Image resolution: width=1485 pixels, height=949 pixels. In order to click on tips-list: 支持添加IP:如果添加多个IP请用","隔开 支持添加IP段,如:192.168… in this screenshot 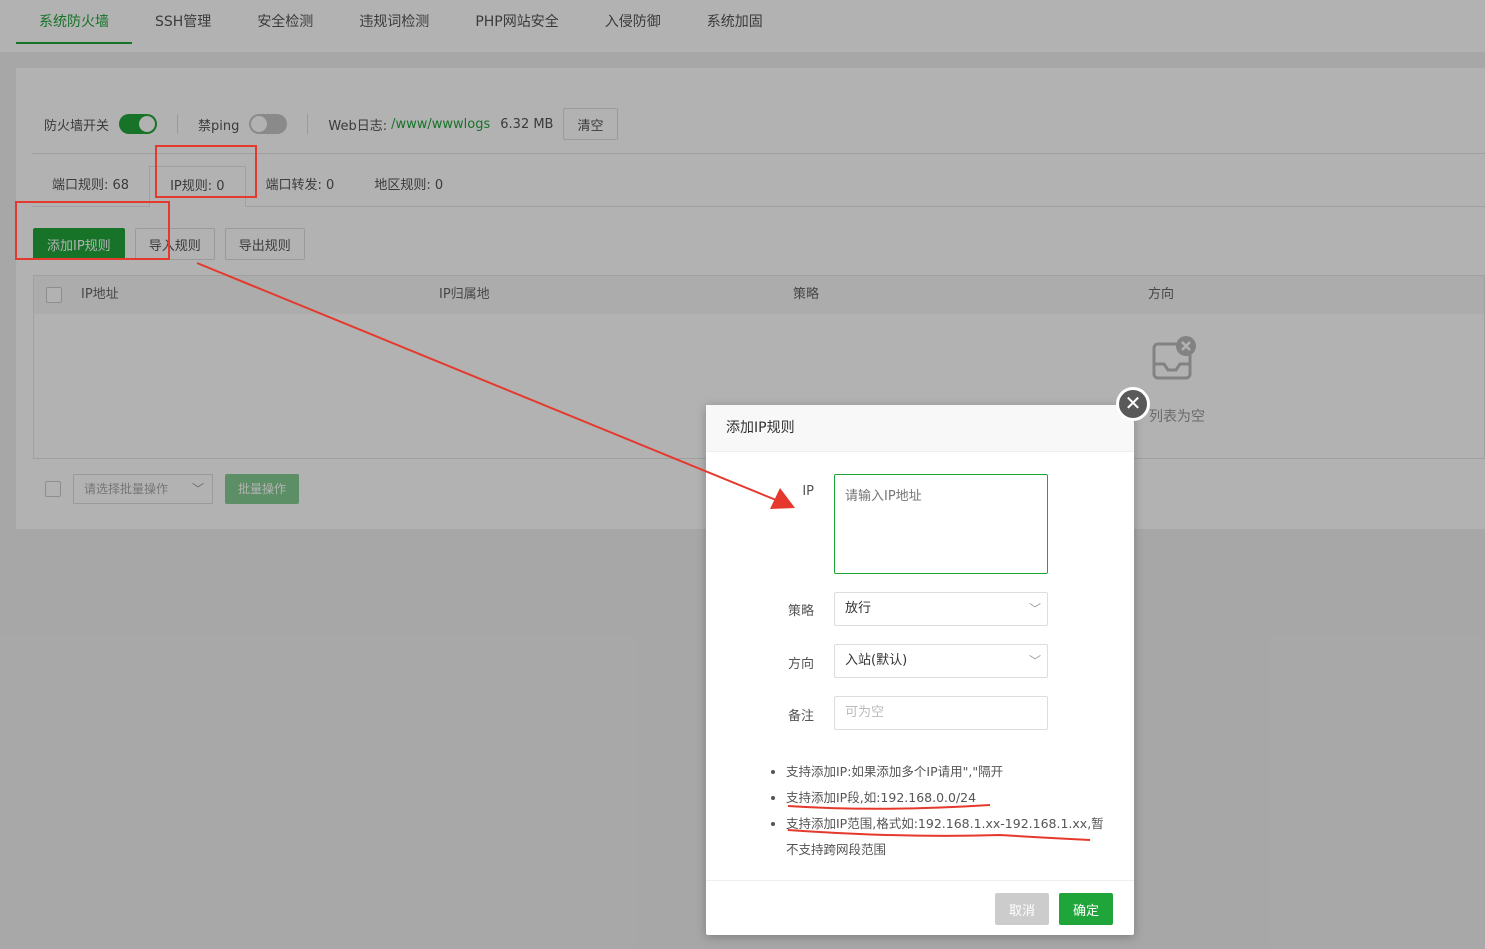, I will do `click(941, 811)`.